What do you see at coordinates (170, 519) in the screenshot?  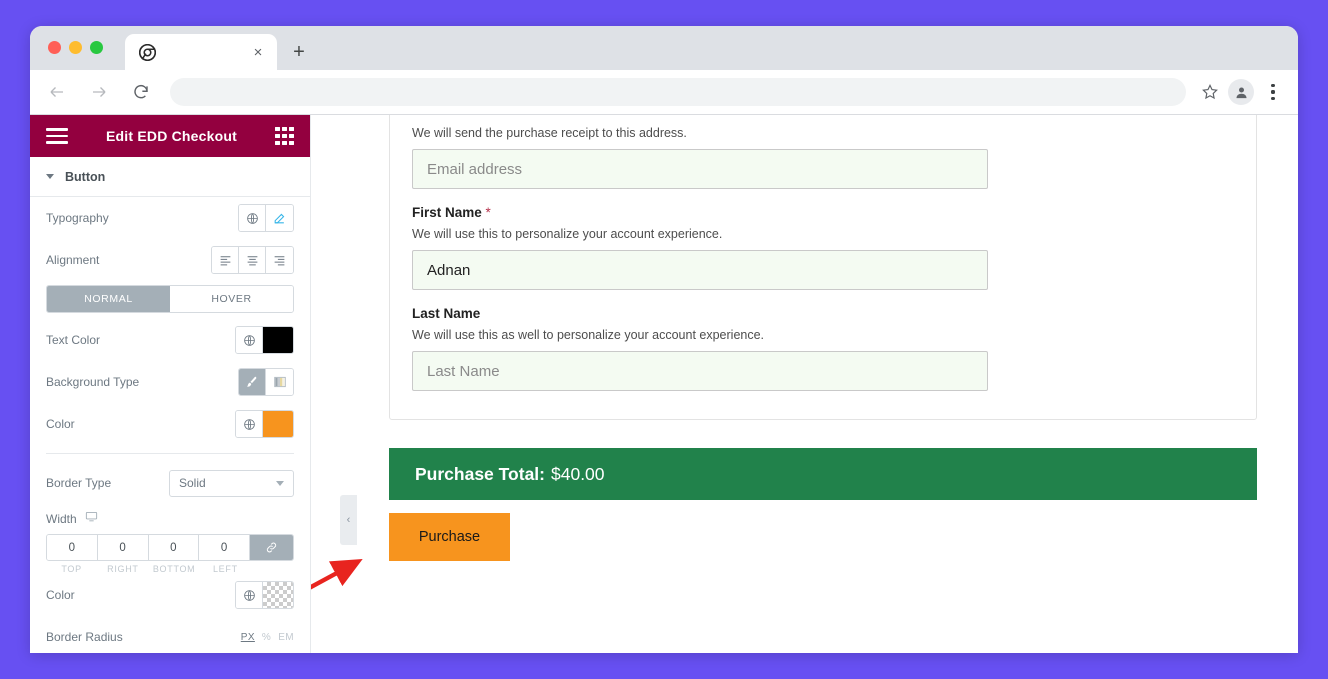 I see `control-width: Width` at bounding box center [170, 519].